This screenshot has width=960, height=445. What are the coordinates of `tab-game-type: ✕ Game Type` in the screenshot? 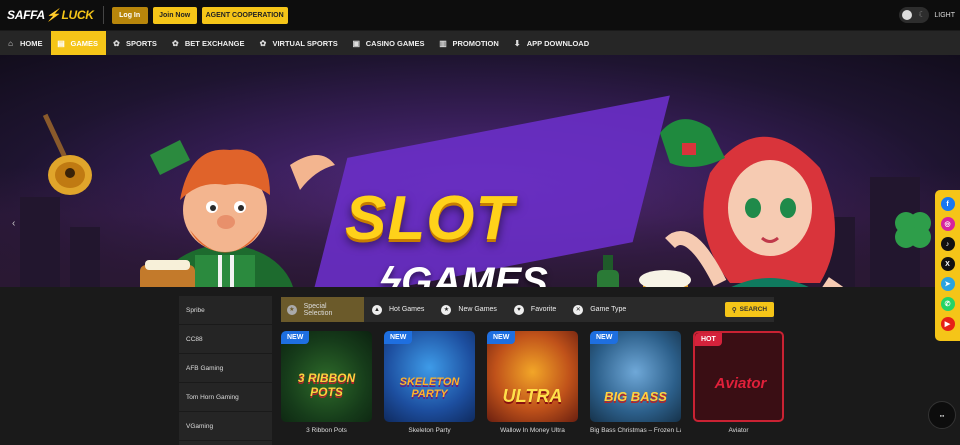 It's located at (600, 309).